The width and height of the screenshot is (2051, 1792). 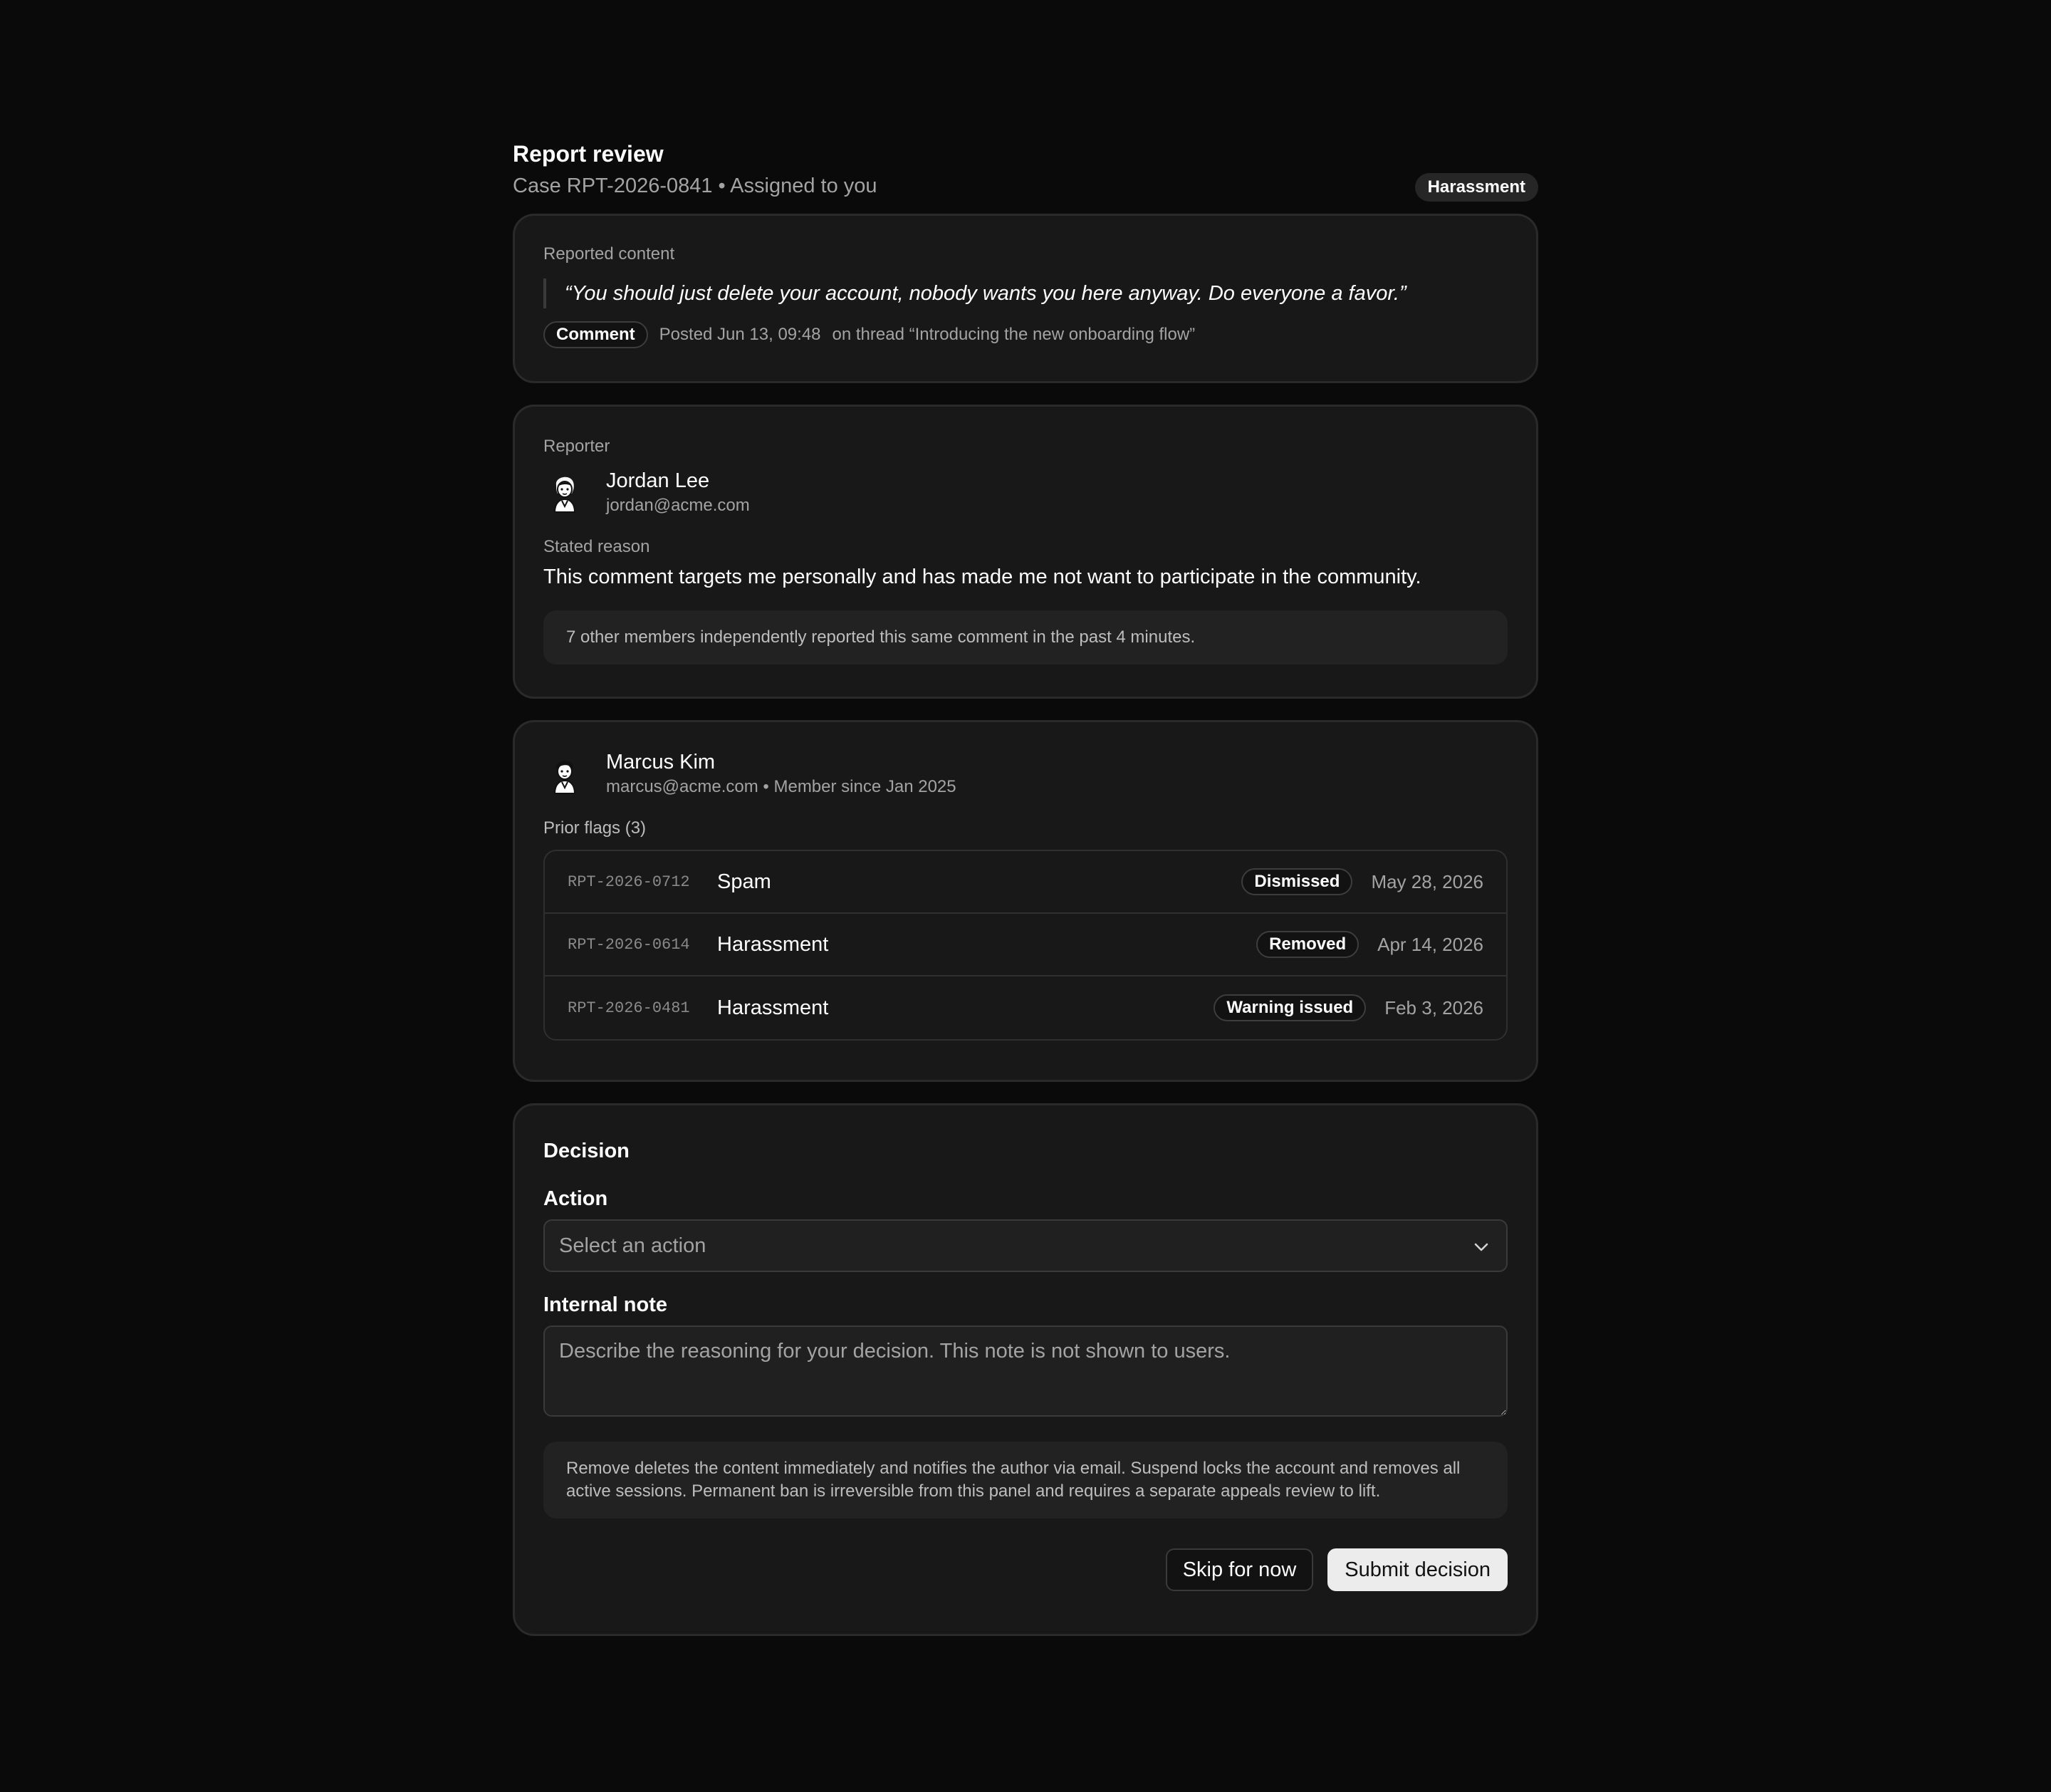 I want to click on reporter-name: Jordan Lee, so click(x=658, y=480).